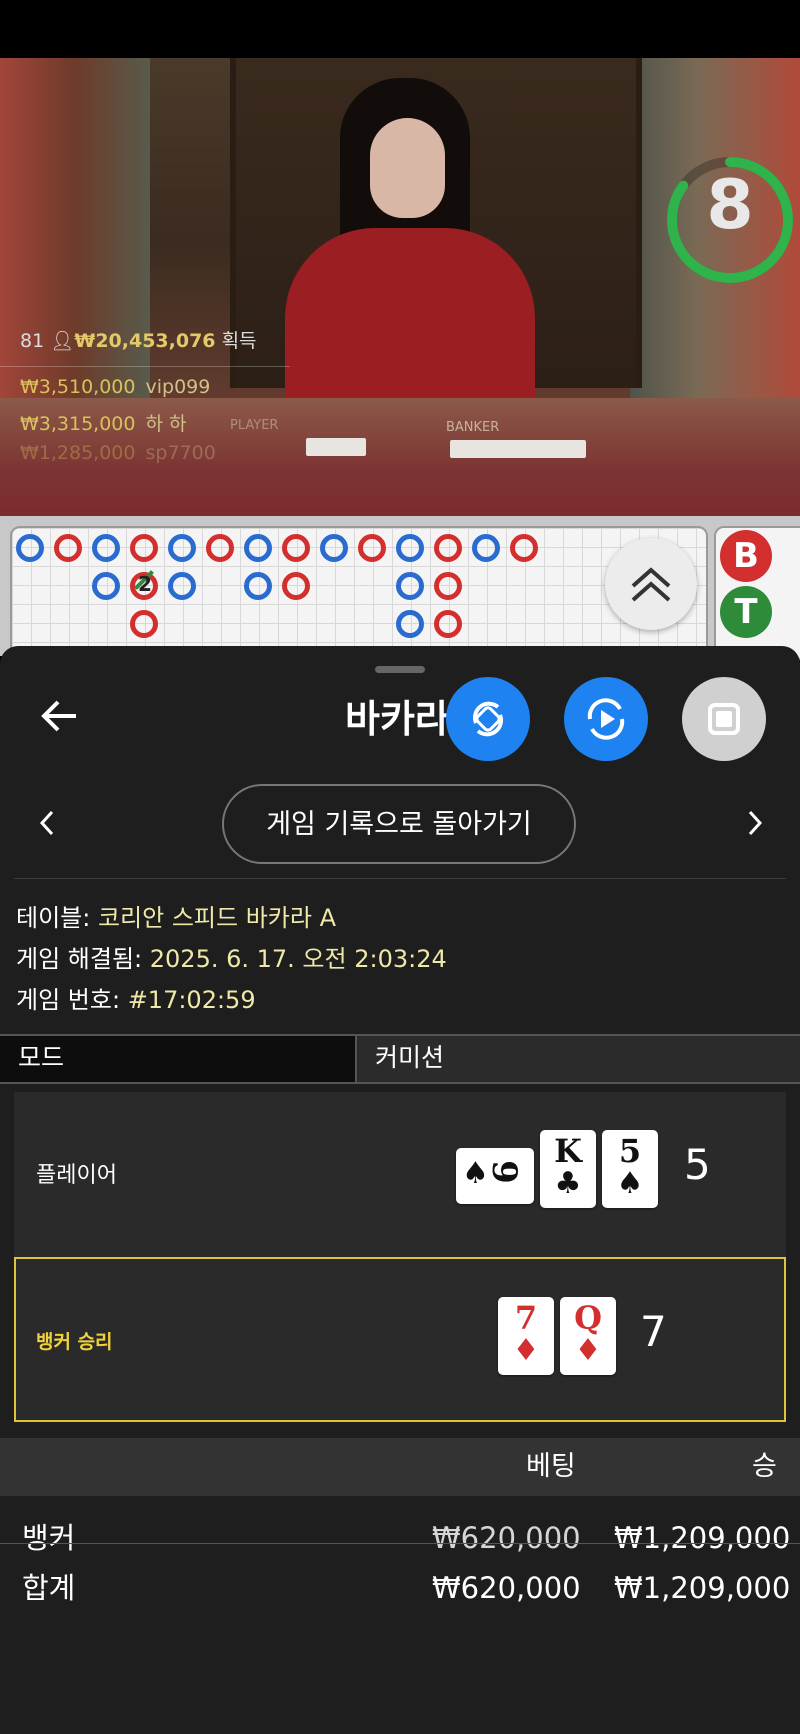 The image size is (800, 1734). I want to click on previous-game-button, so click(47, 823).